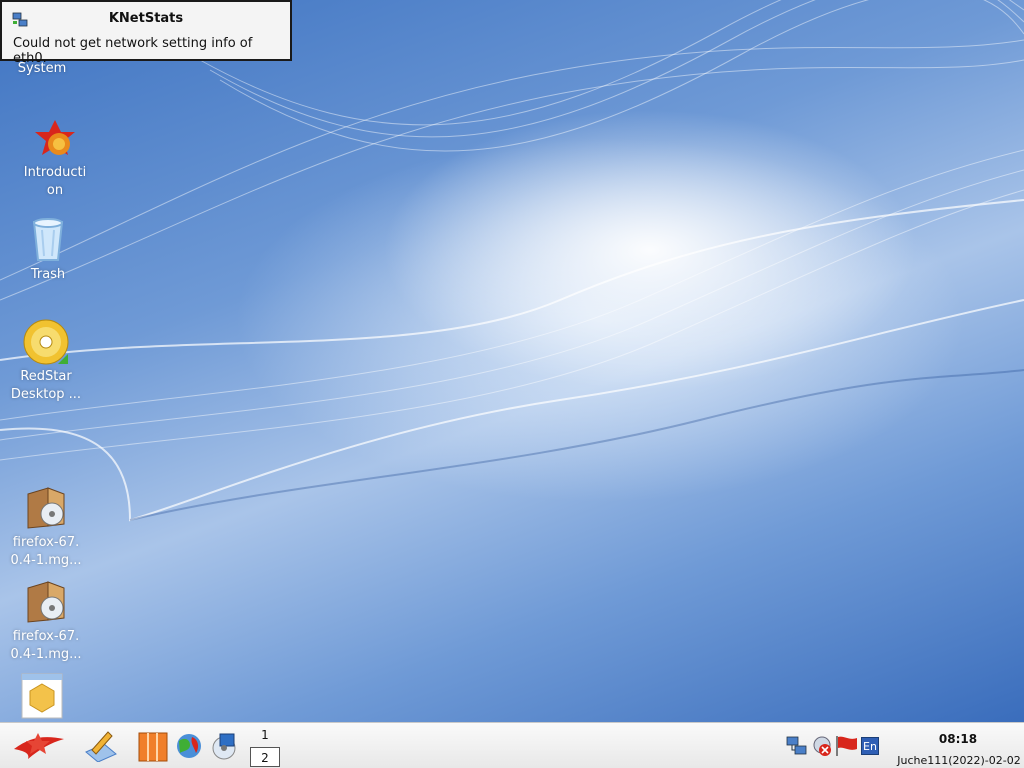  What do you see at coordinates (153, 748) in the screenshot?
I see `file-manager-icon` at bounding box center [153, 748].